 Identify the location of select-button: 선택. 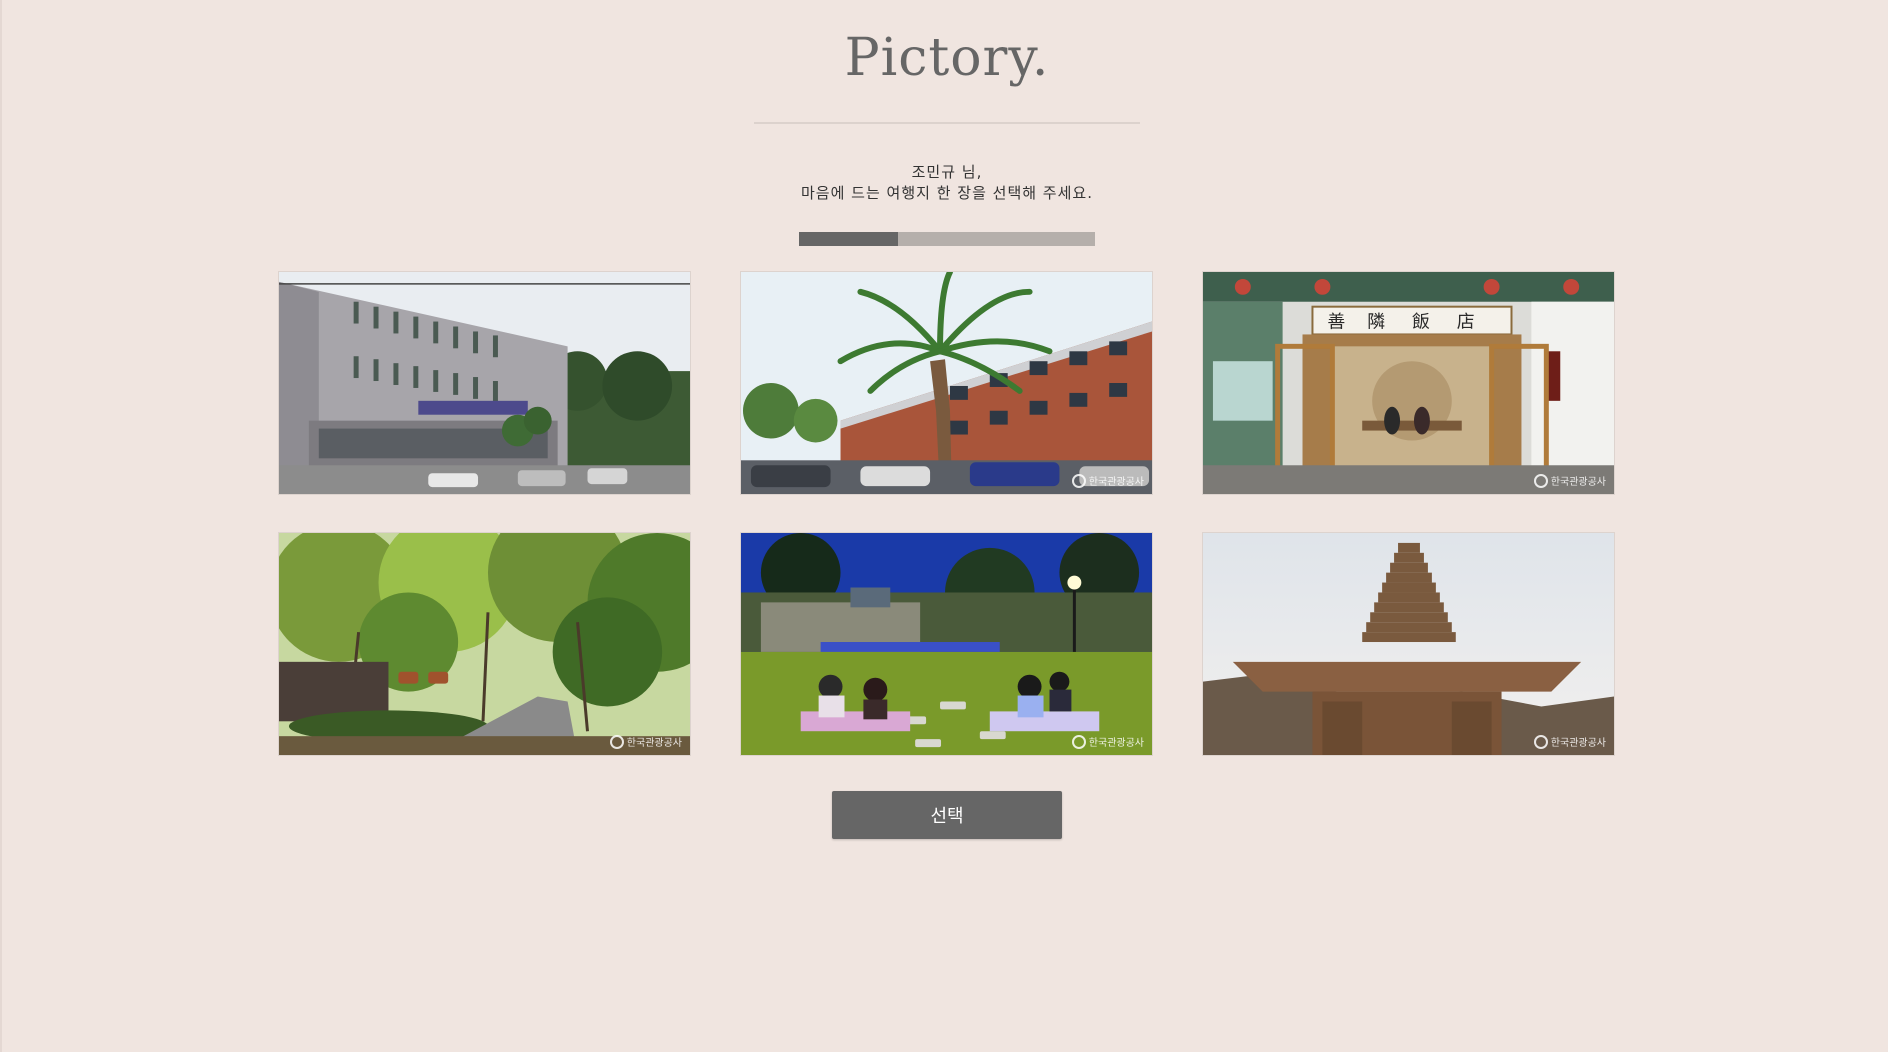
(947, 815).